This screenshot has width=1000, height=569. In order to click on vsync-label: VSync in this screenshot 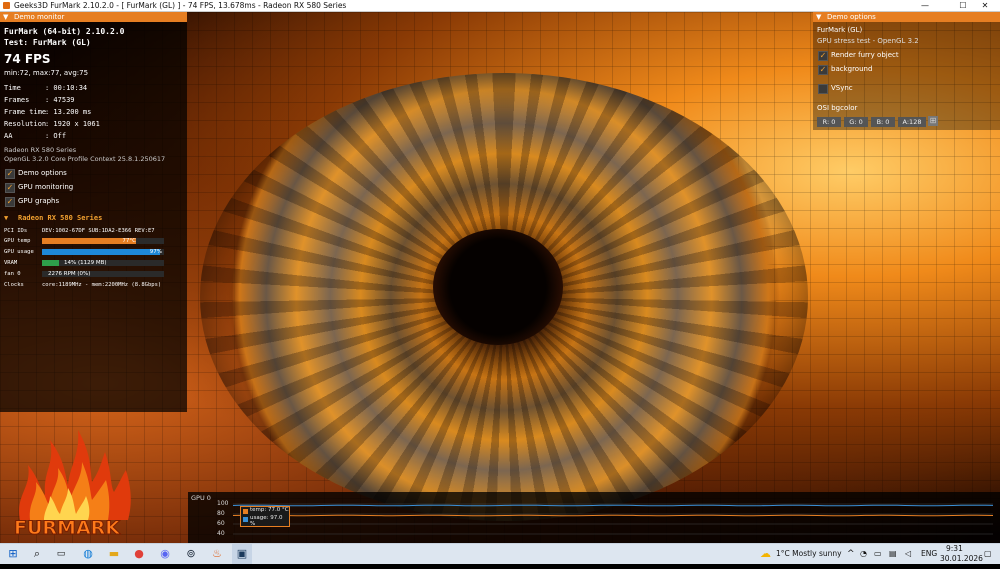, I will do `click(842, 88)`.